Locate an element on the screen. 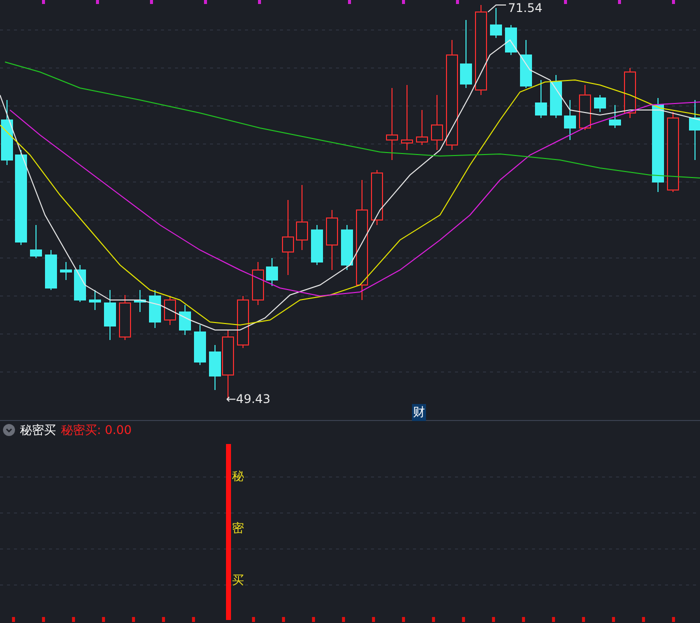 The height and width of the screenshot is (623, 700). indicator-reading: 秘密买: 0.00 is located at coordinates (96, 430).